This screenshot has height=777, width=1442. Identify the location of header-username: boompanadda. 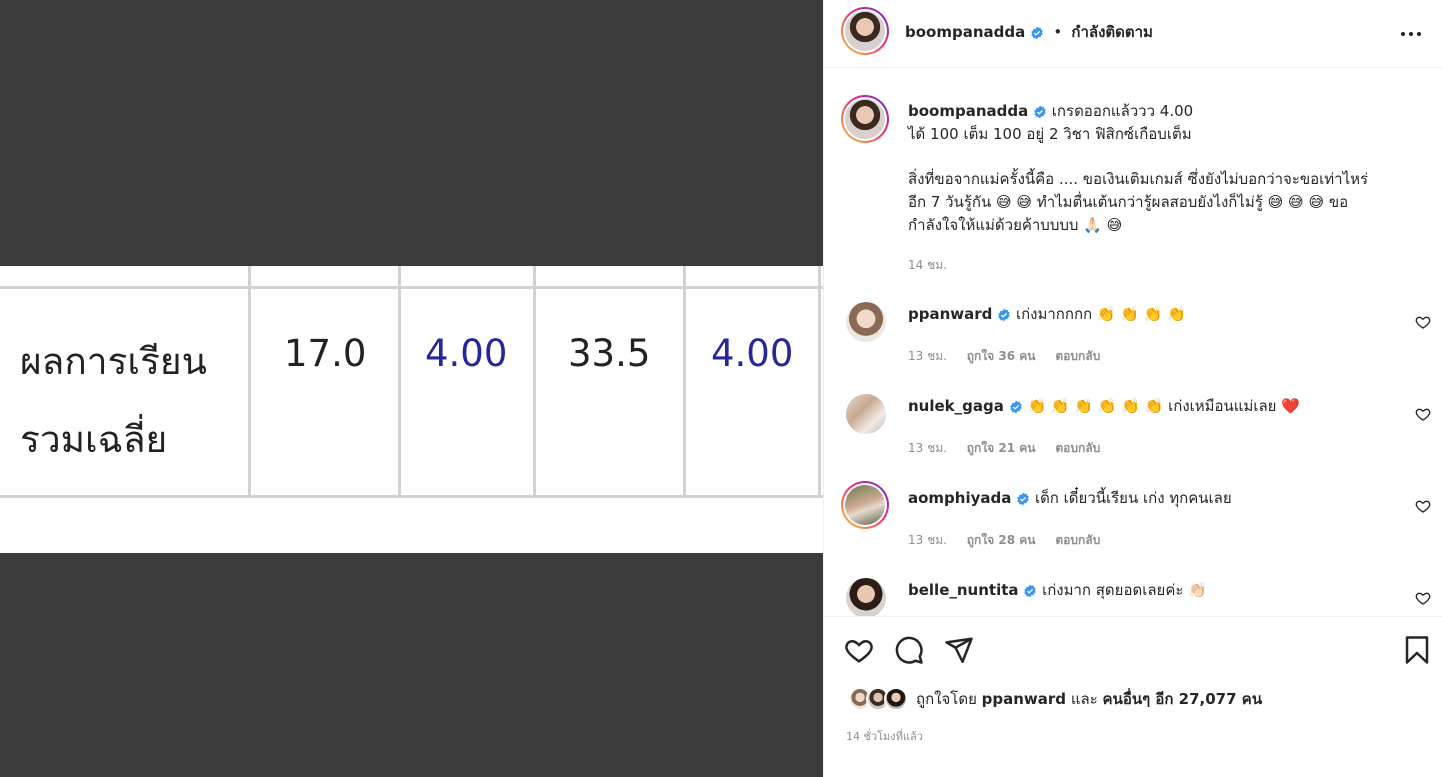
(965, 32).